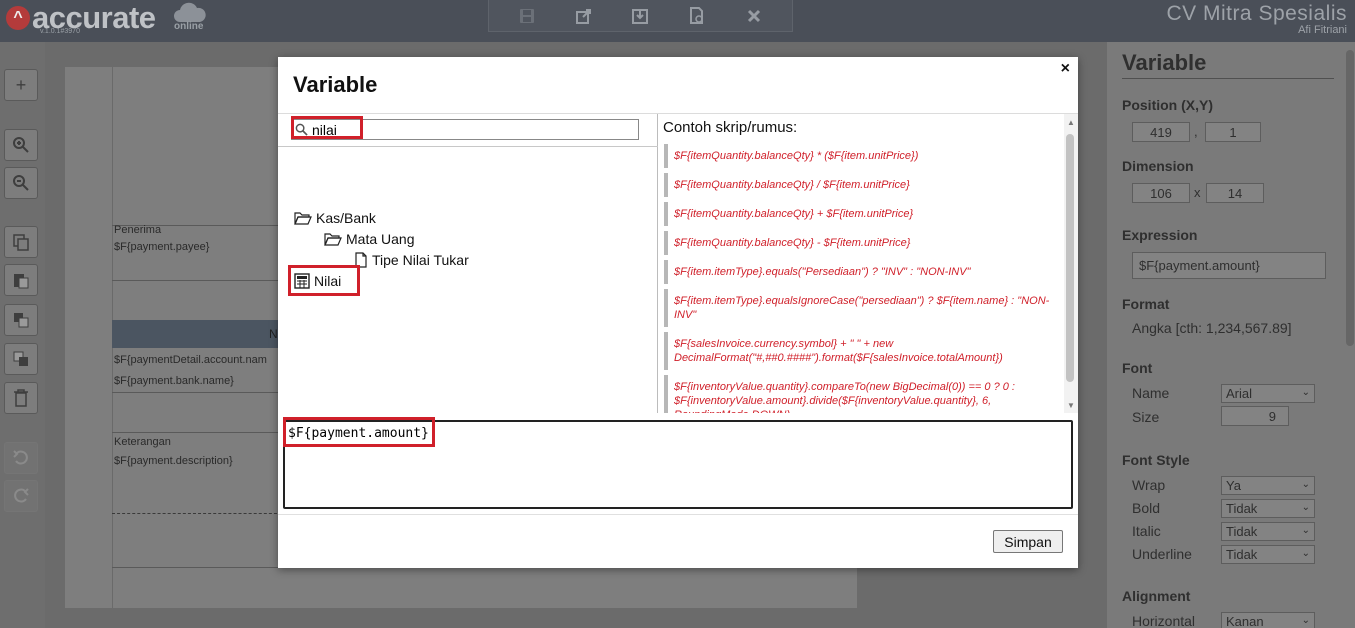  I want to click on expression-label: Expression, so click(1160, 235).